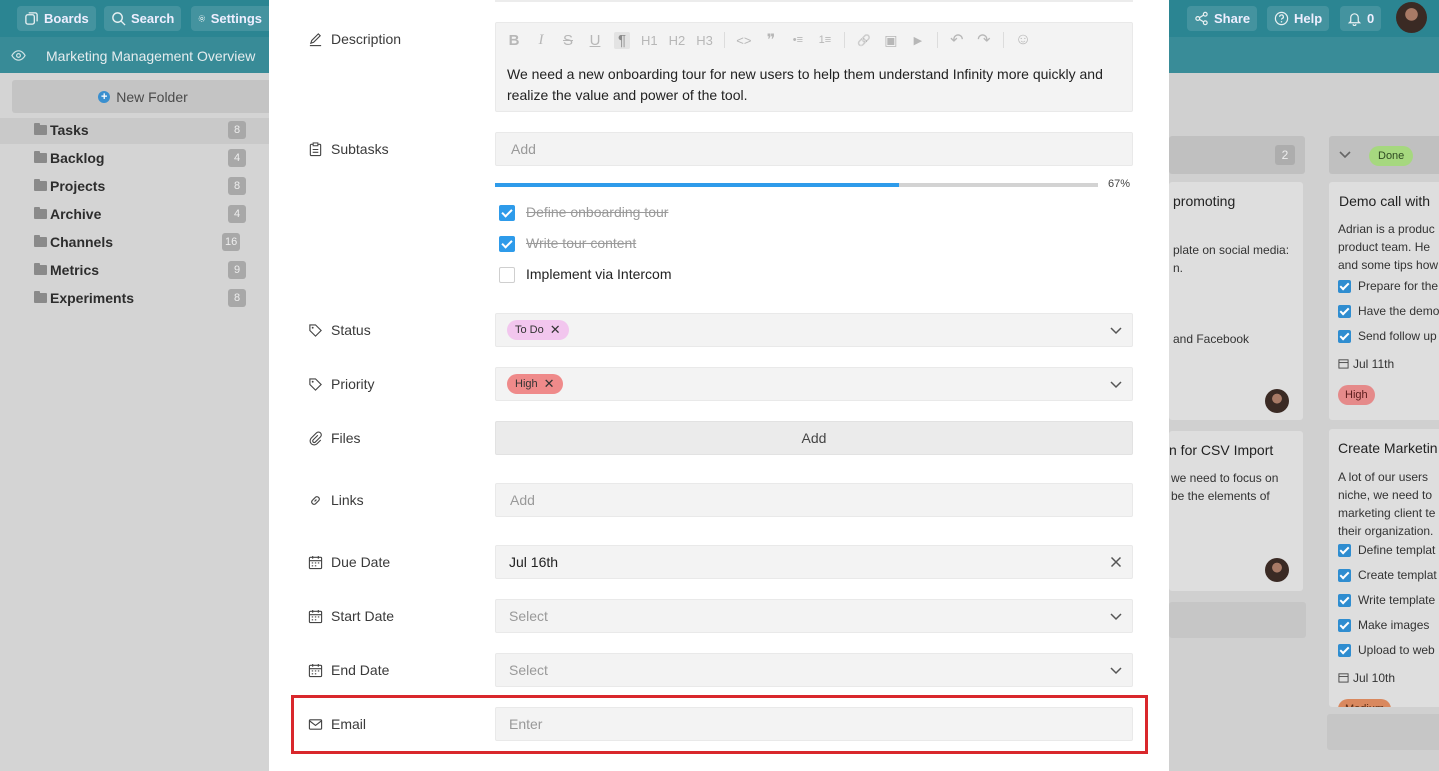 Image resolution: width=1439 pixels, height=771 pixels. I want to click on end-date-select: Select, so click(814, 670).